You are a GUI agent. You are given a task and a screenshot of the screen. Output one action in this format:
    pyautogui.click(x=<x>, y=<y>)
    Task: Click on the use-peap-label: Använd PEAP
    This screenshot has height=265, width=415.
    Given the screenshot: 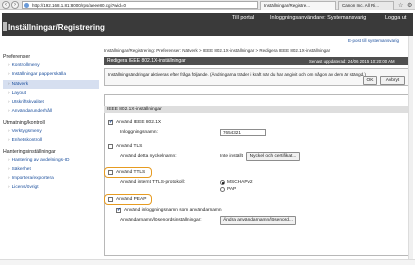 What is the action you would take?
    pyautogui.click(x=131, y=199)
    